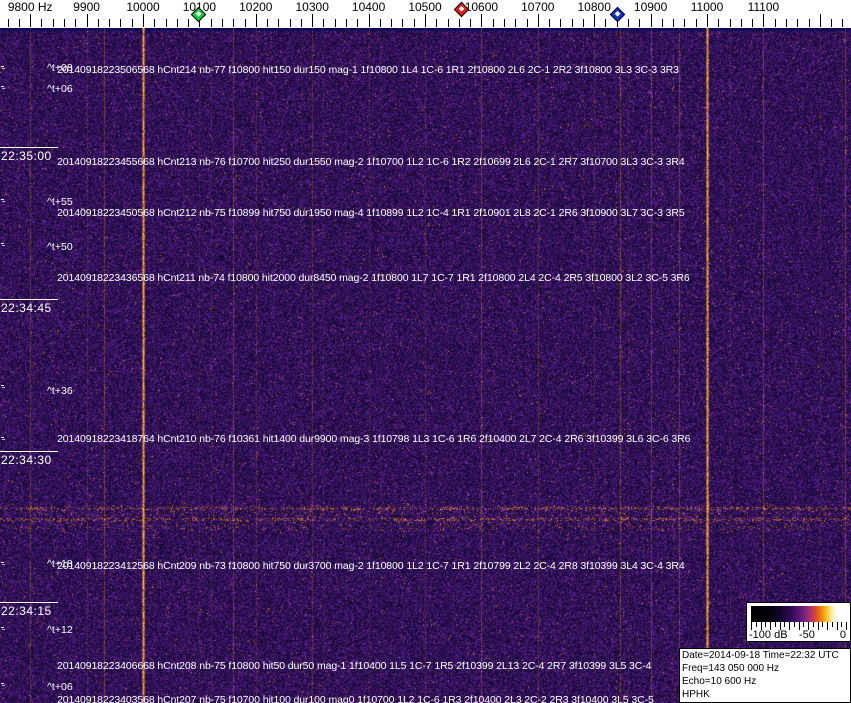 Image resolution: width=851 pixels, height=703 pixels. What do you see at coordinates (768, 635) in the screenshot?
I see `db-label: -100 dB` at bounding box center [768, 635].